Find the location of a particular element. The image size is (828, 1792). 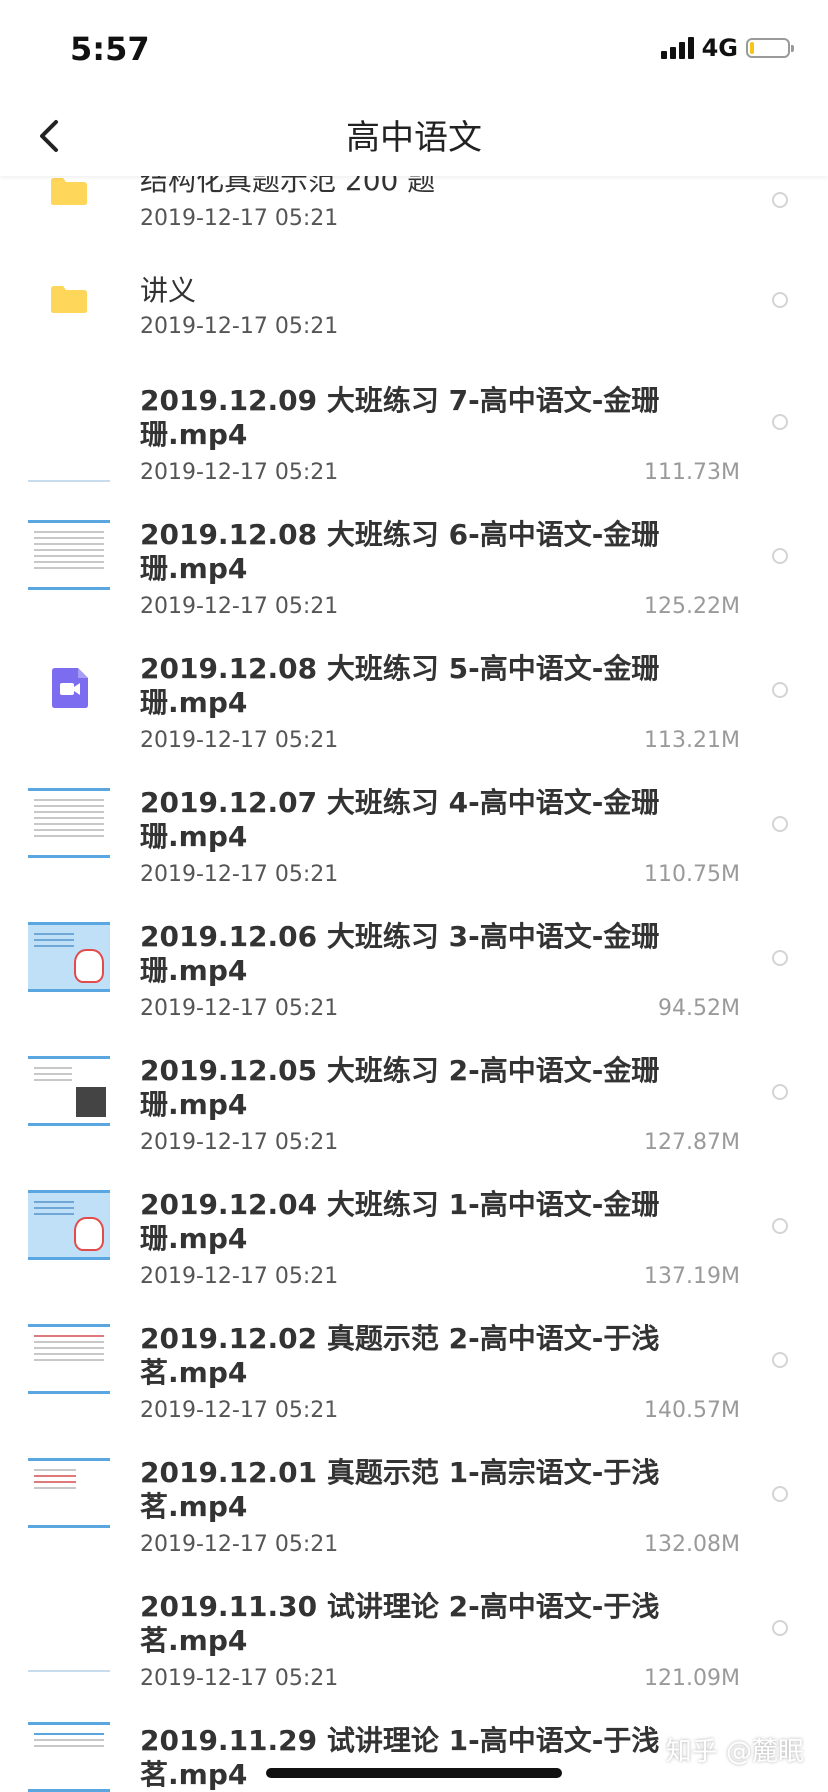

file-name: 2019.12.09 大班练习 7-高中语文-金珊珊.mp4 is located at coordinates (400, 417).